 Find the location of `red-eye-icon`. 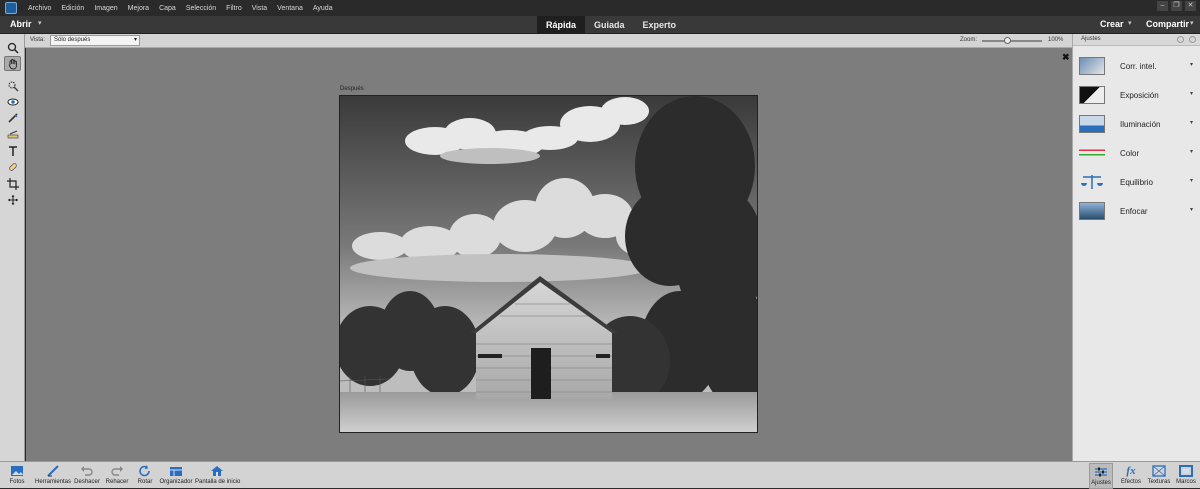

red-eye-icon is located at coordinates (12, 101).